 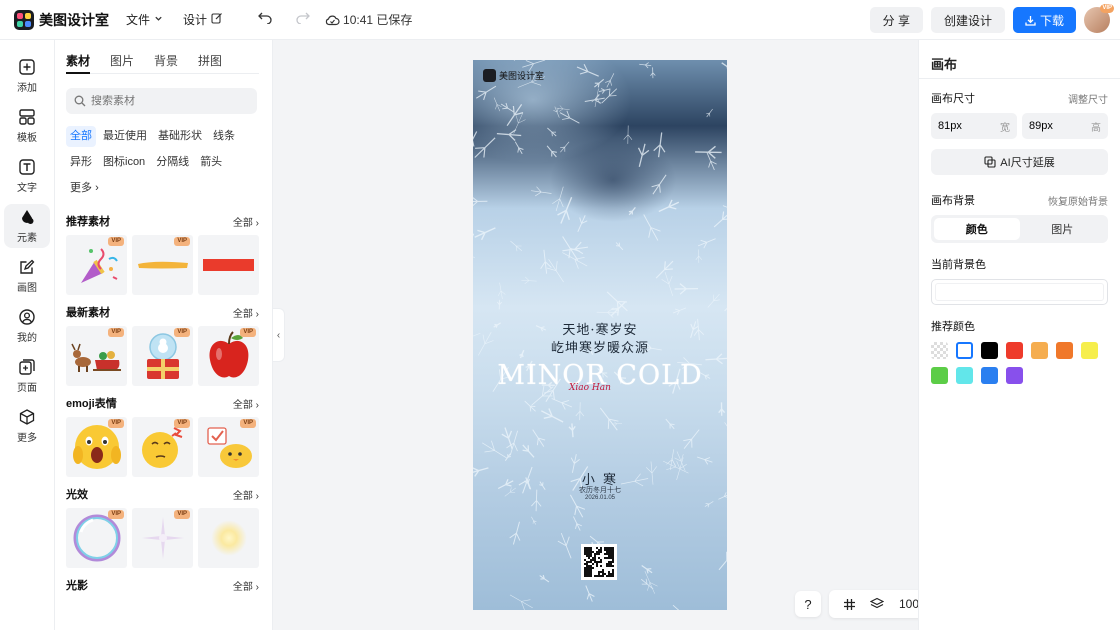 I want to click on restore-bg-link: 恢复原始背景, so click(x=1078, y=200).